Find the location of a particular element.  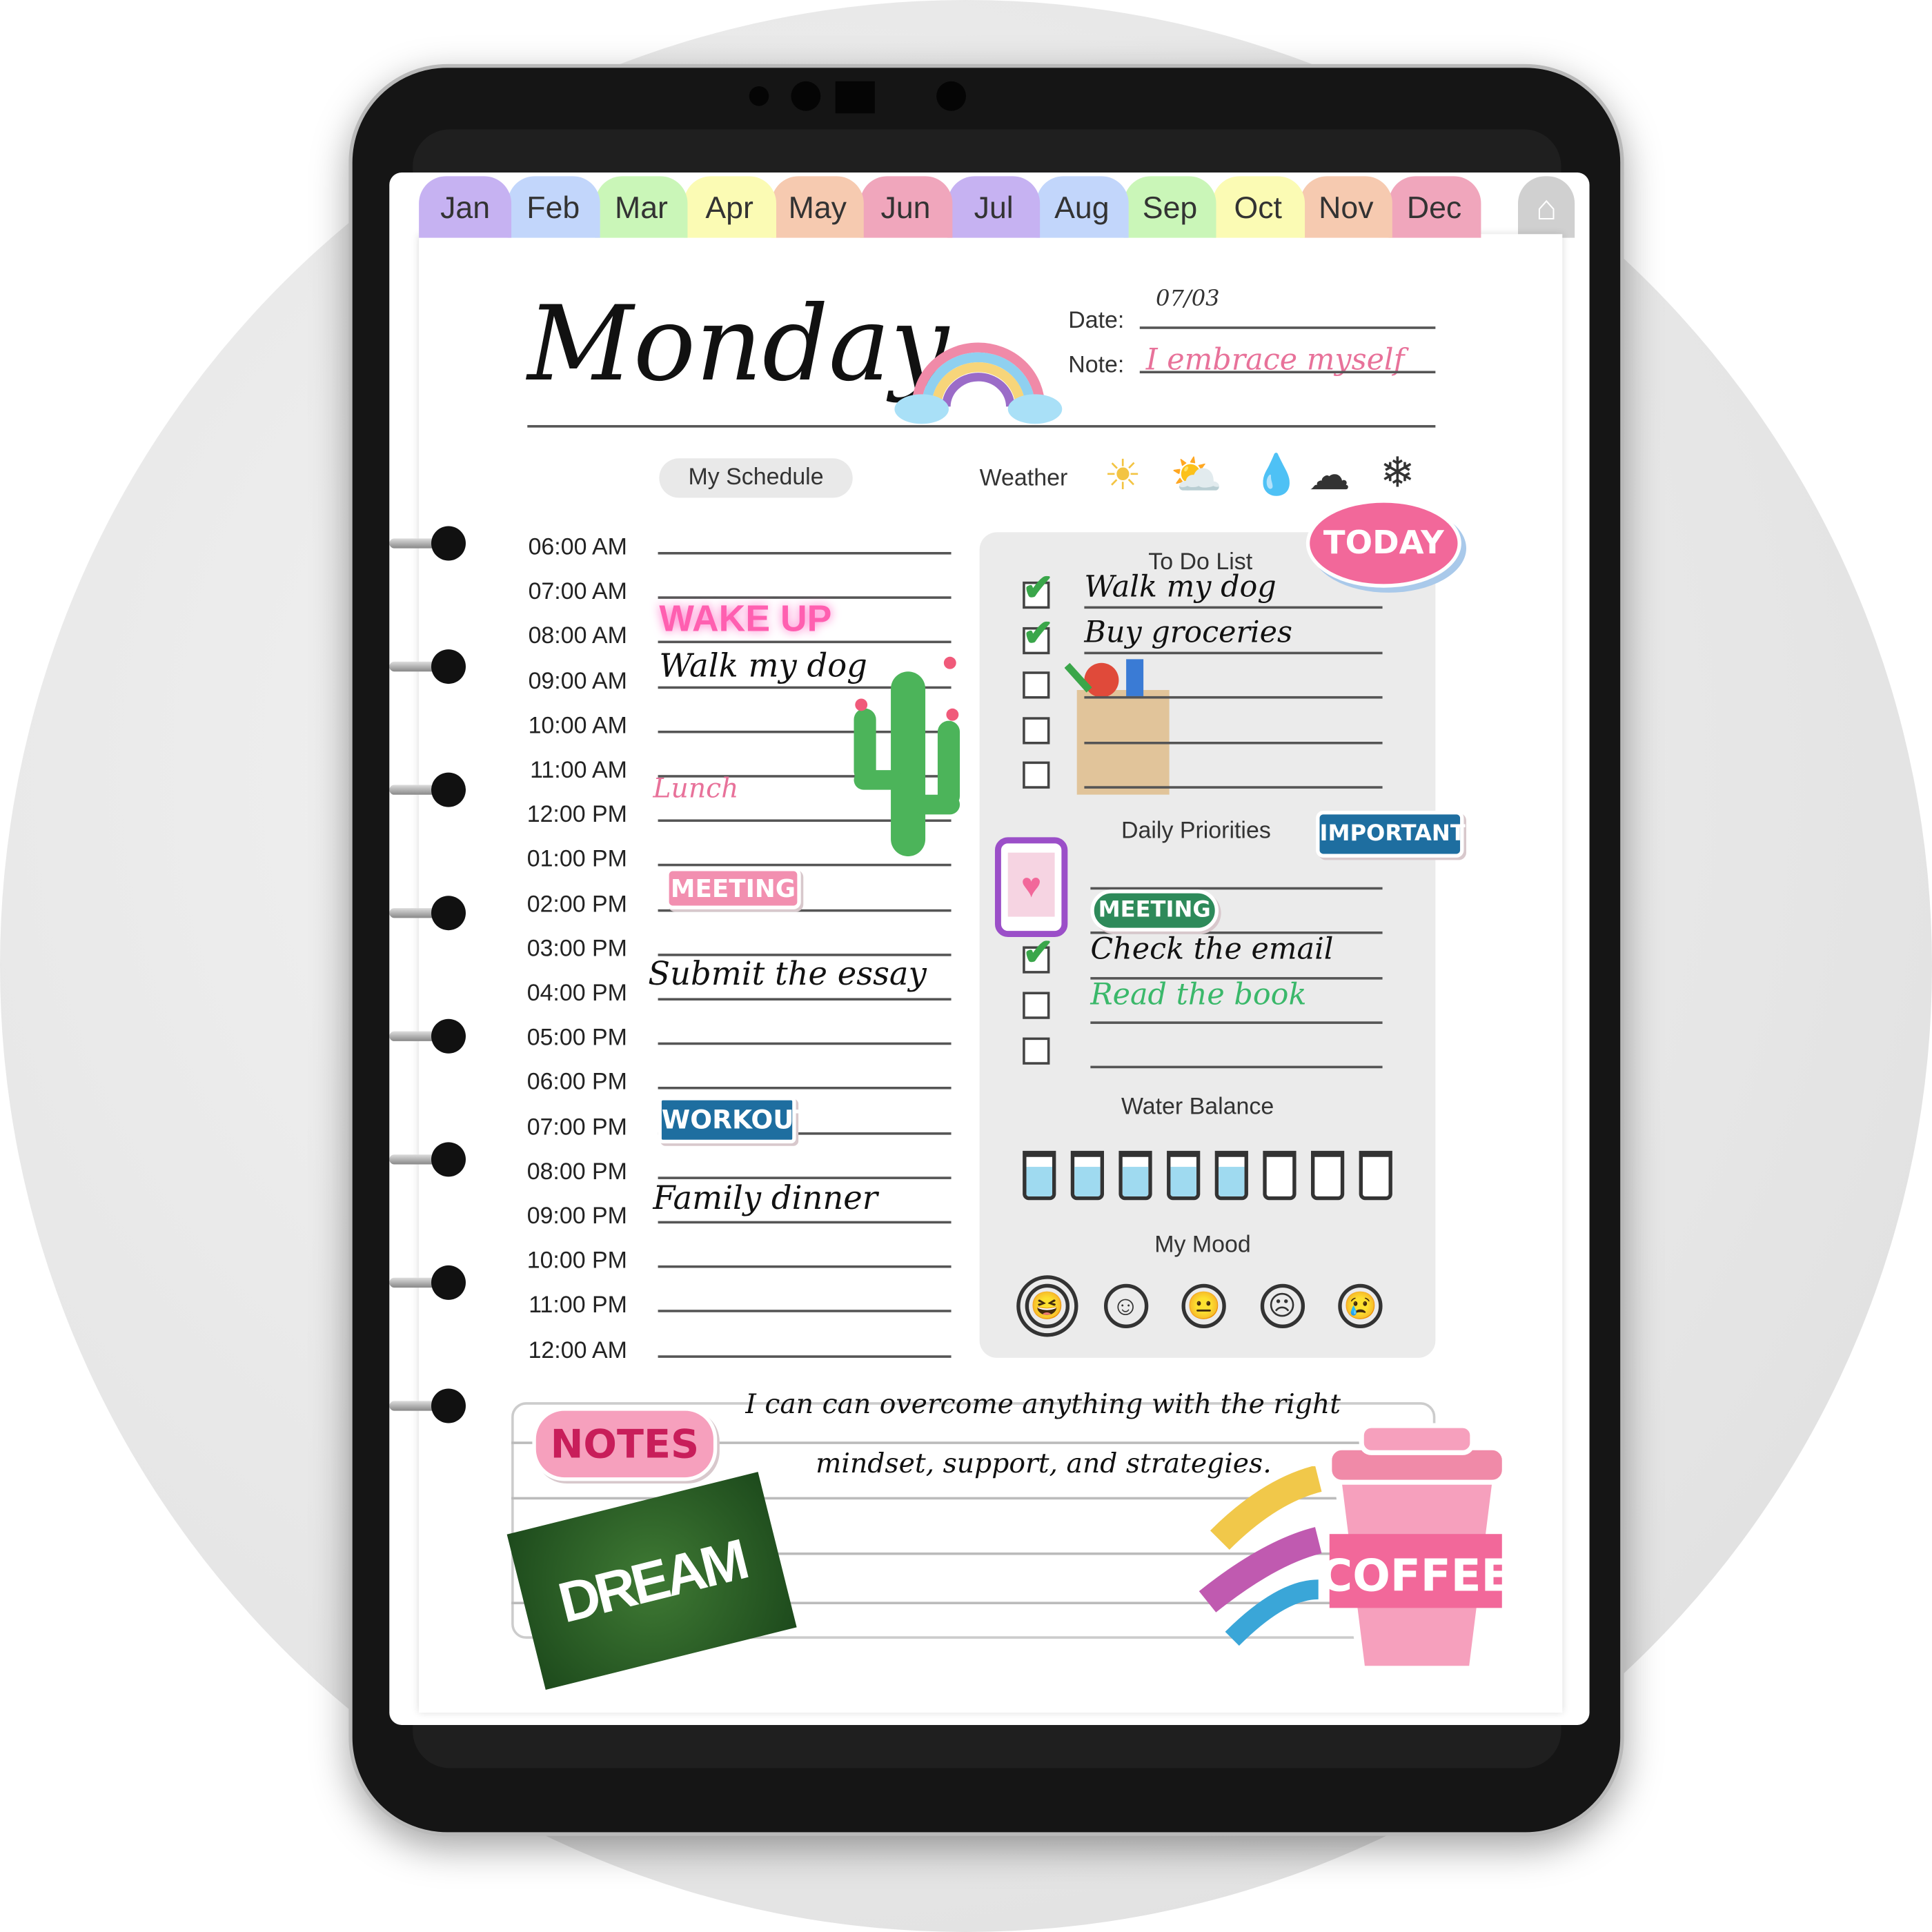

tab-oct: Oct is located at coordinates (1258, 207).